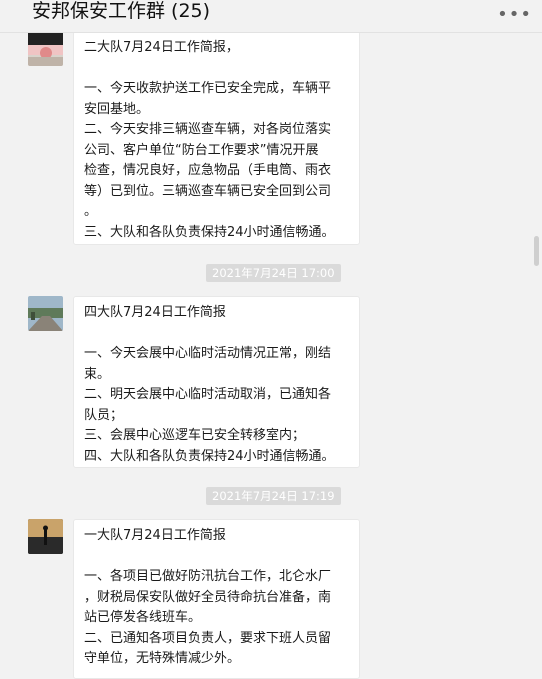 Image resolution: width=542 pixels, height=679 pixels. I want to click on message-line: 一、各项目已做好防汛抗台工作，北仑水厂, so click(208, 576).